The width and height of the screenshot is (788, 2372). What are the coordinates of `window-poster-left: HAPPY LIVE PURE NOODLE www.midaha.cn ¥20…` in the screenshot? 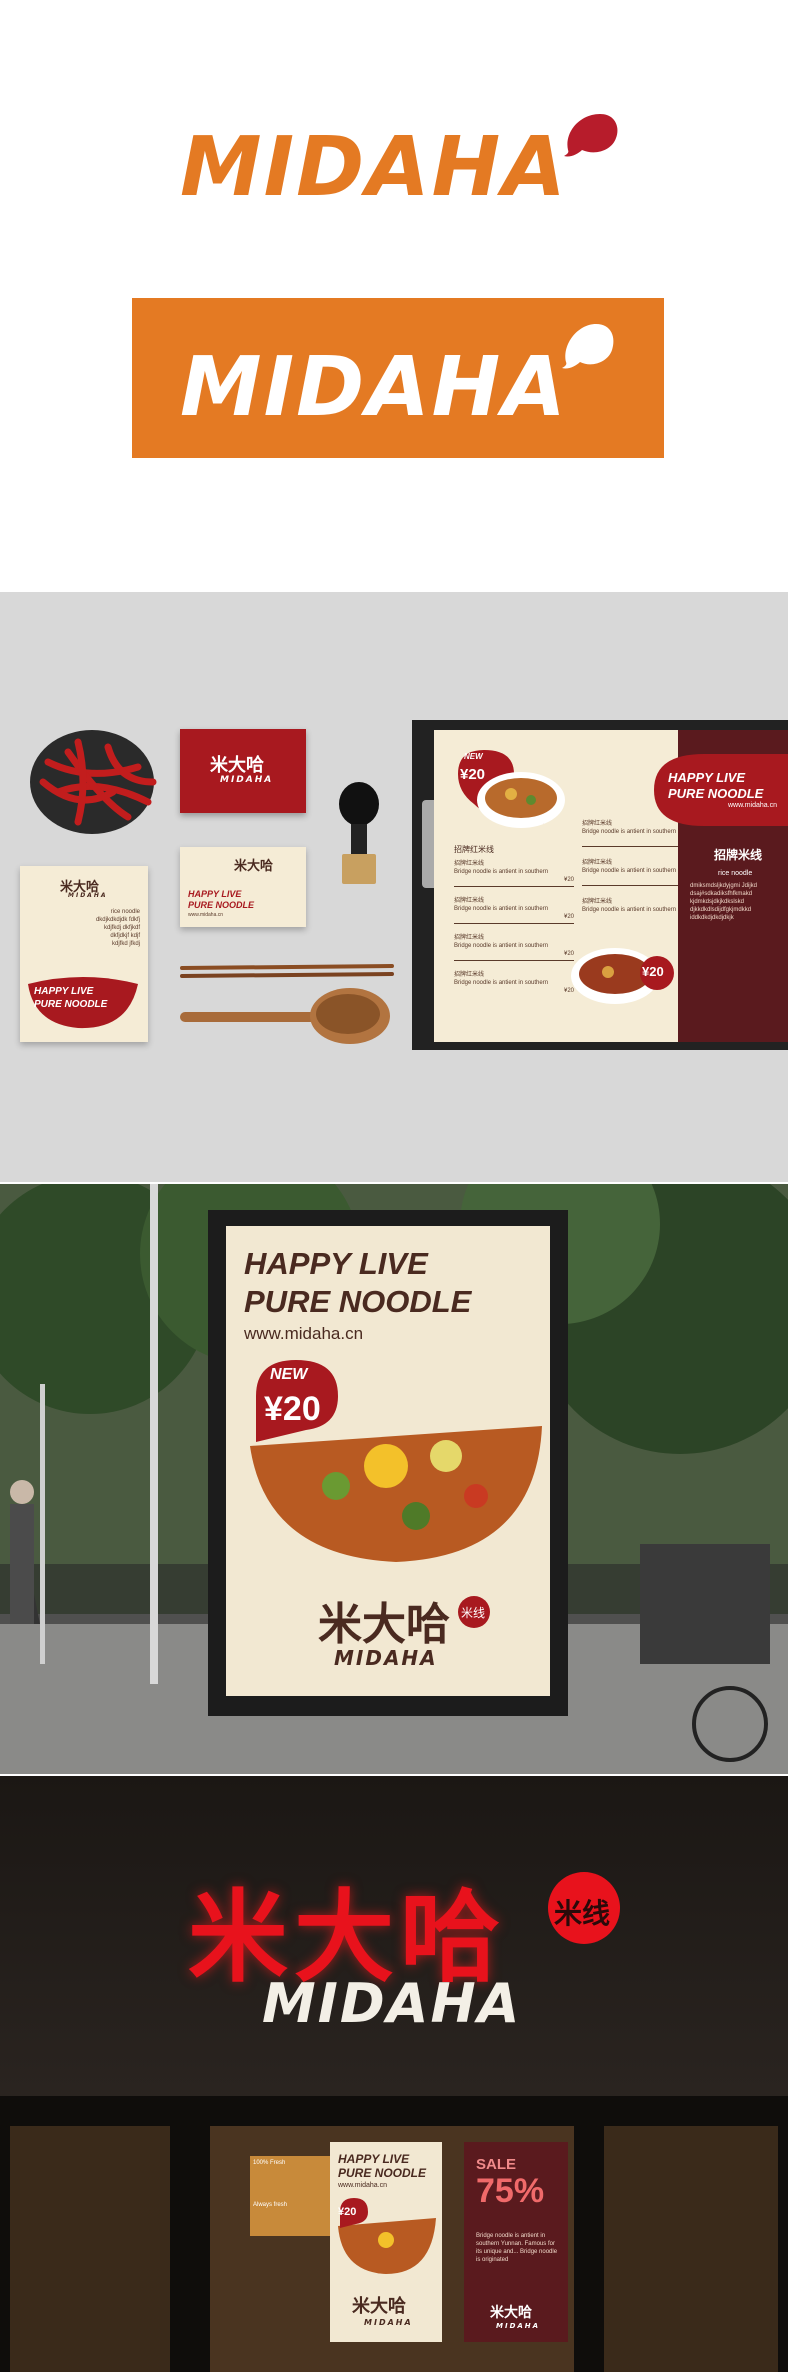 It's located at (386, 2242).